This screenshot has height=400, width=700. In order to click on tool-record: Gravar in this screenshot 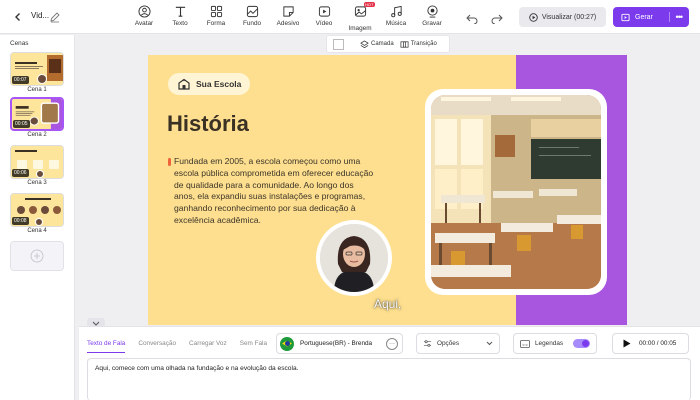, I will do `click(432, 18)`.